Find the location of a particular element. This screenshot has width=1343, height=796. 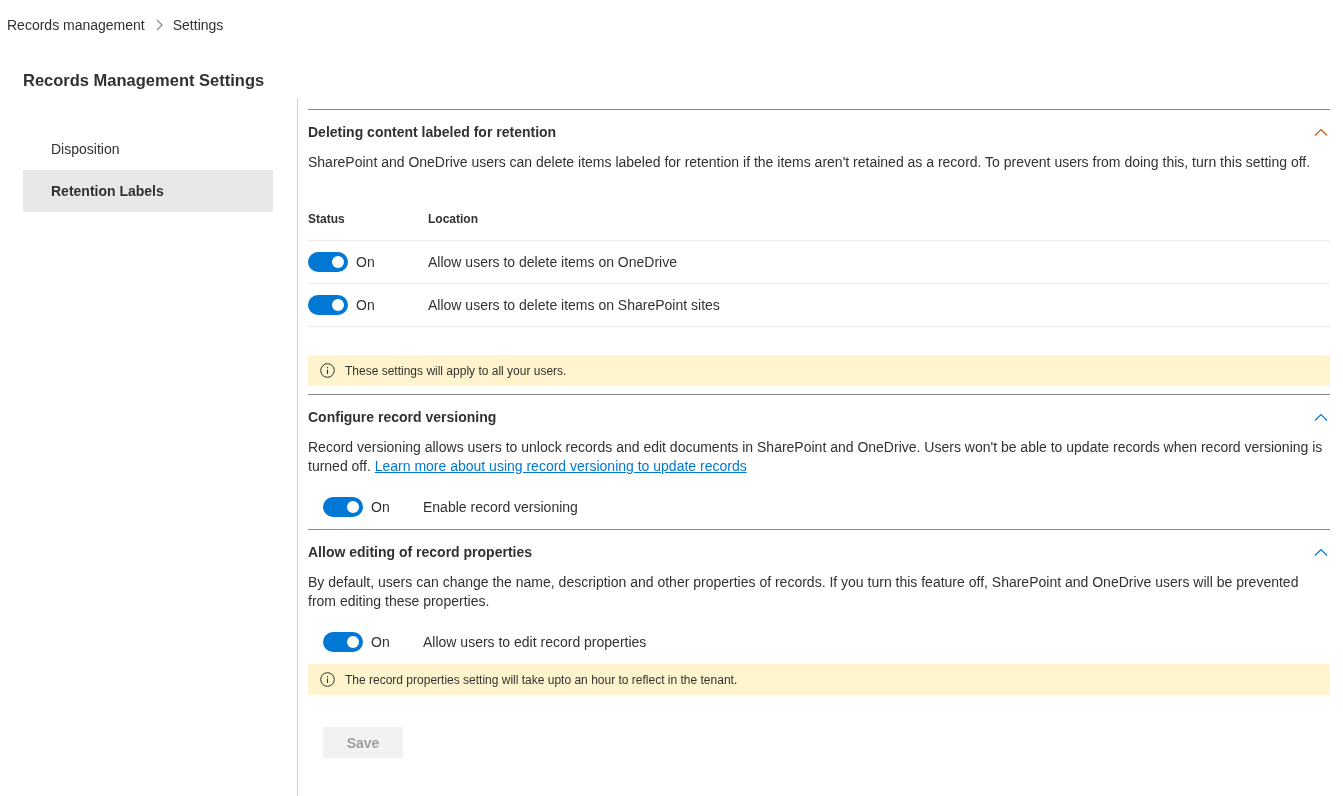

learn-more-link: Learn more about using record versioning to update records is located at coordinates (560, 466).